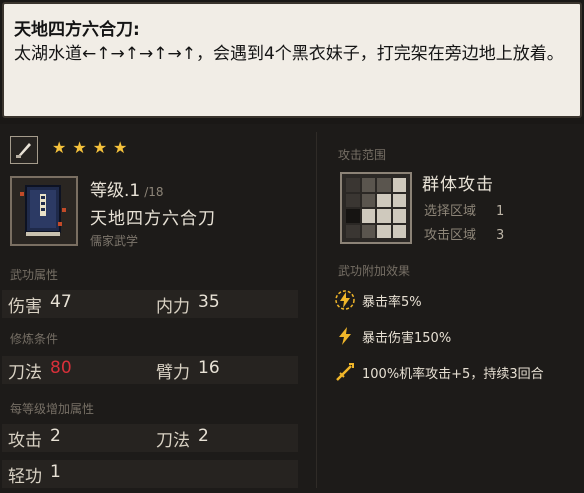 Image resolution: width=584 pixels, height=493 pixels. I want to click on effect-item: 暴击率5%, so click(378, 300).